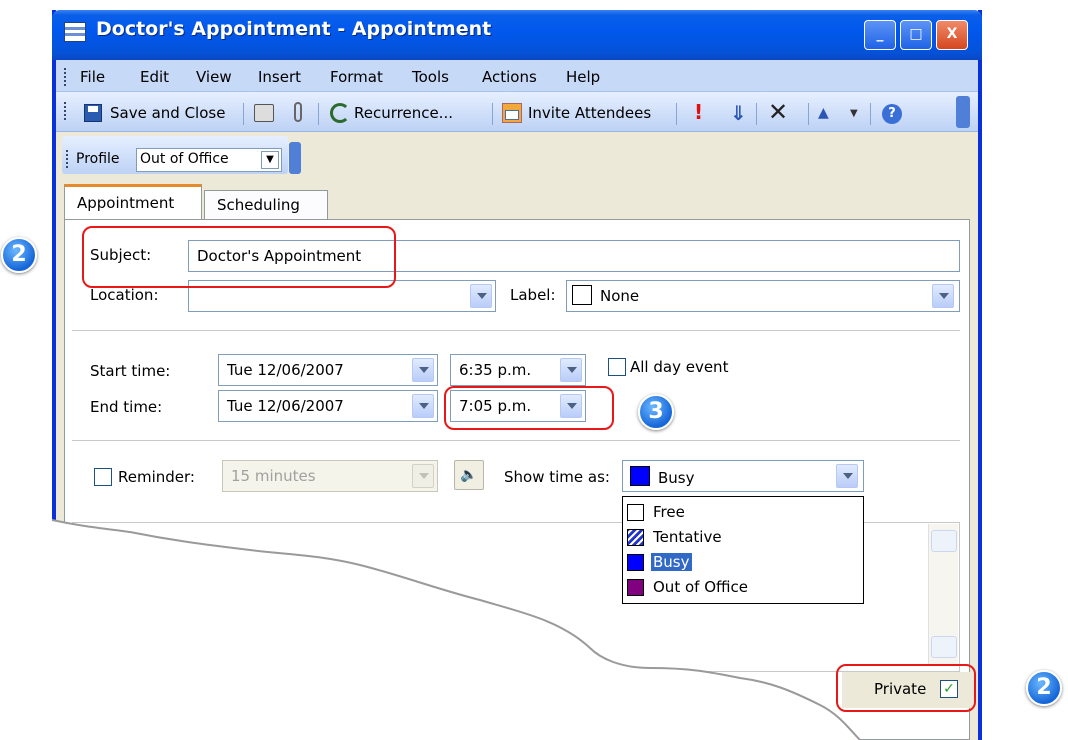 This screenshot has width=1068, height=740. What do you see at coordinates (571, 370) in the screenshot?
I see `start-time-dropdown-button` at bounding box center [571, 370].